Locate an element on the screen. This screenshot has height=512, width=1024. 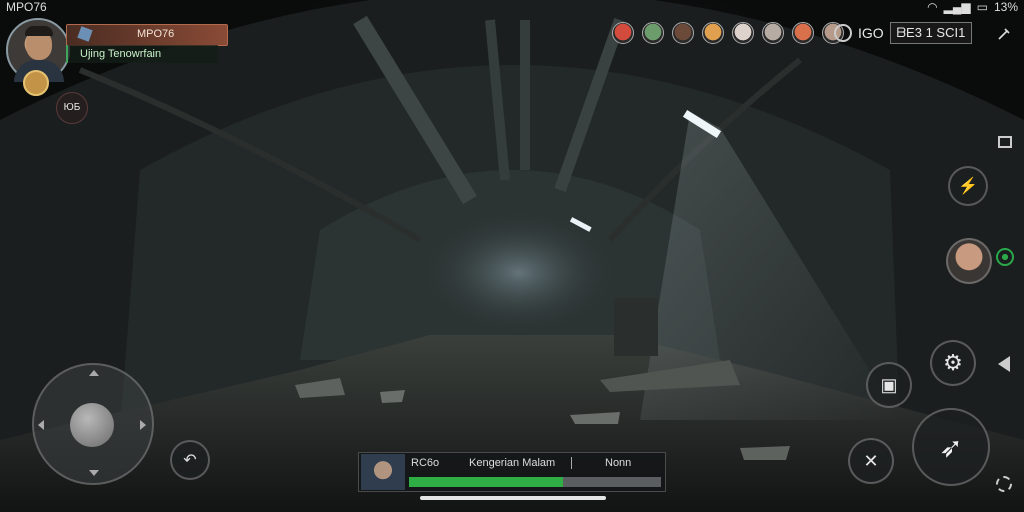
system-nav-bar is located at coordinates (1007, 310).